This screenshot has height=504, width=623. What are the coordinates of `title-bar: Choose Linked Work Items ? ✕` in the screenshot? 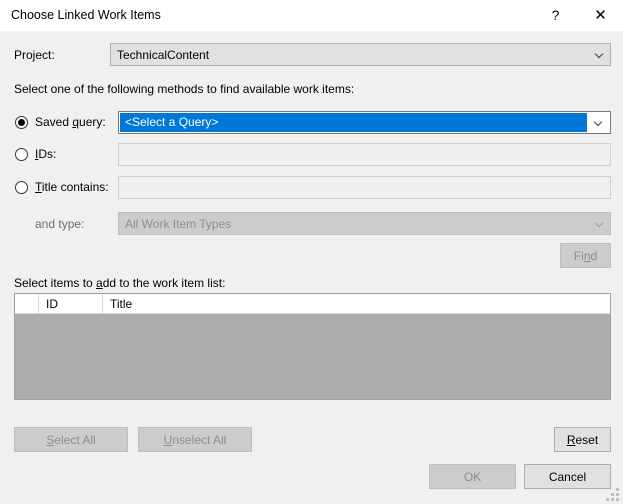 It's located at (311, 16).